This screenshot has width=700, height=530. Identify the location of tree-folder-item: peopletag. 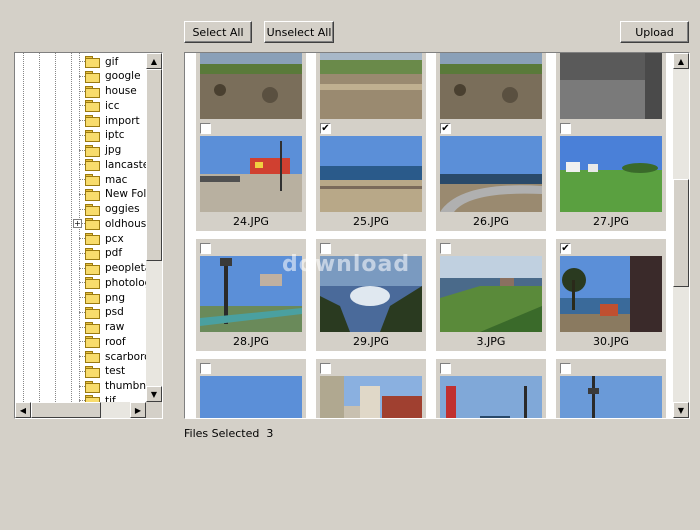
(112, 268).